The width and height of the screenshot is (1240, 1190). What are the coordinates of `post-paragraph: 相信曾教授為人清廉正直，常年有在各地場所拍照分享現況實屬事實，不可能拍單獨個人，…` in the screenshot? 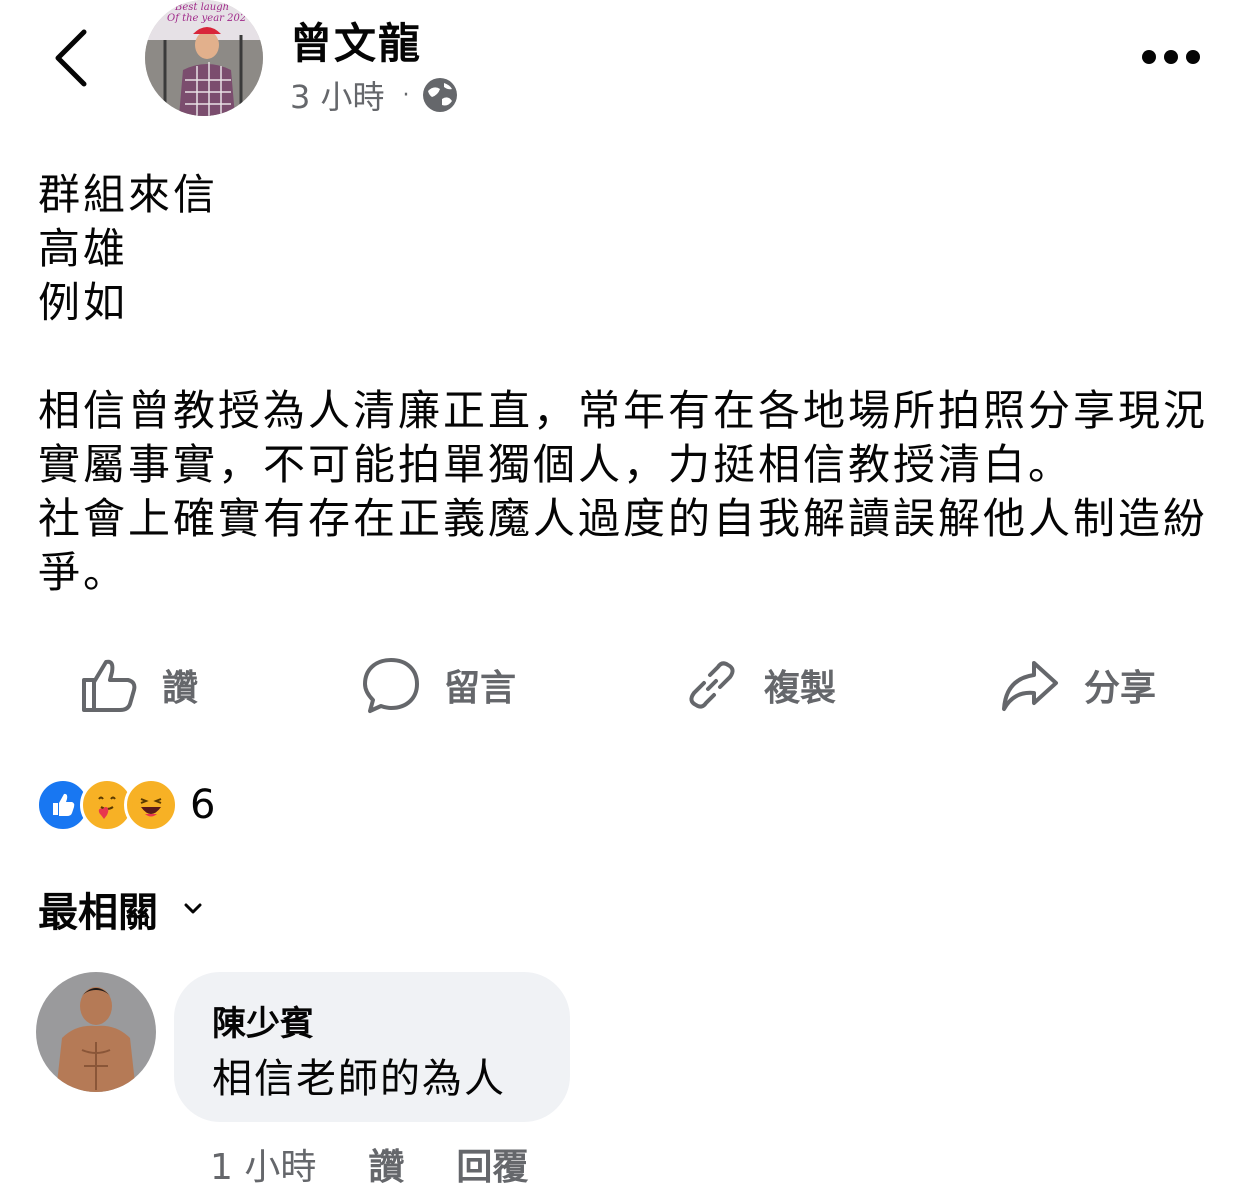 It's located at (623, 437).